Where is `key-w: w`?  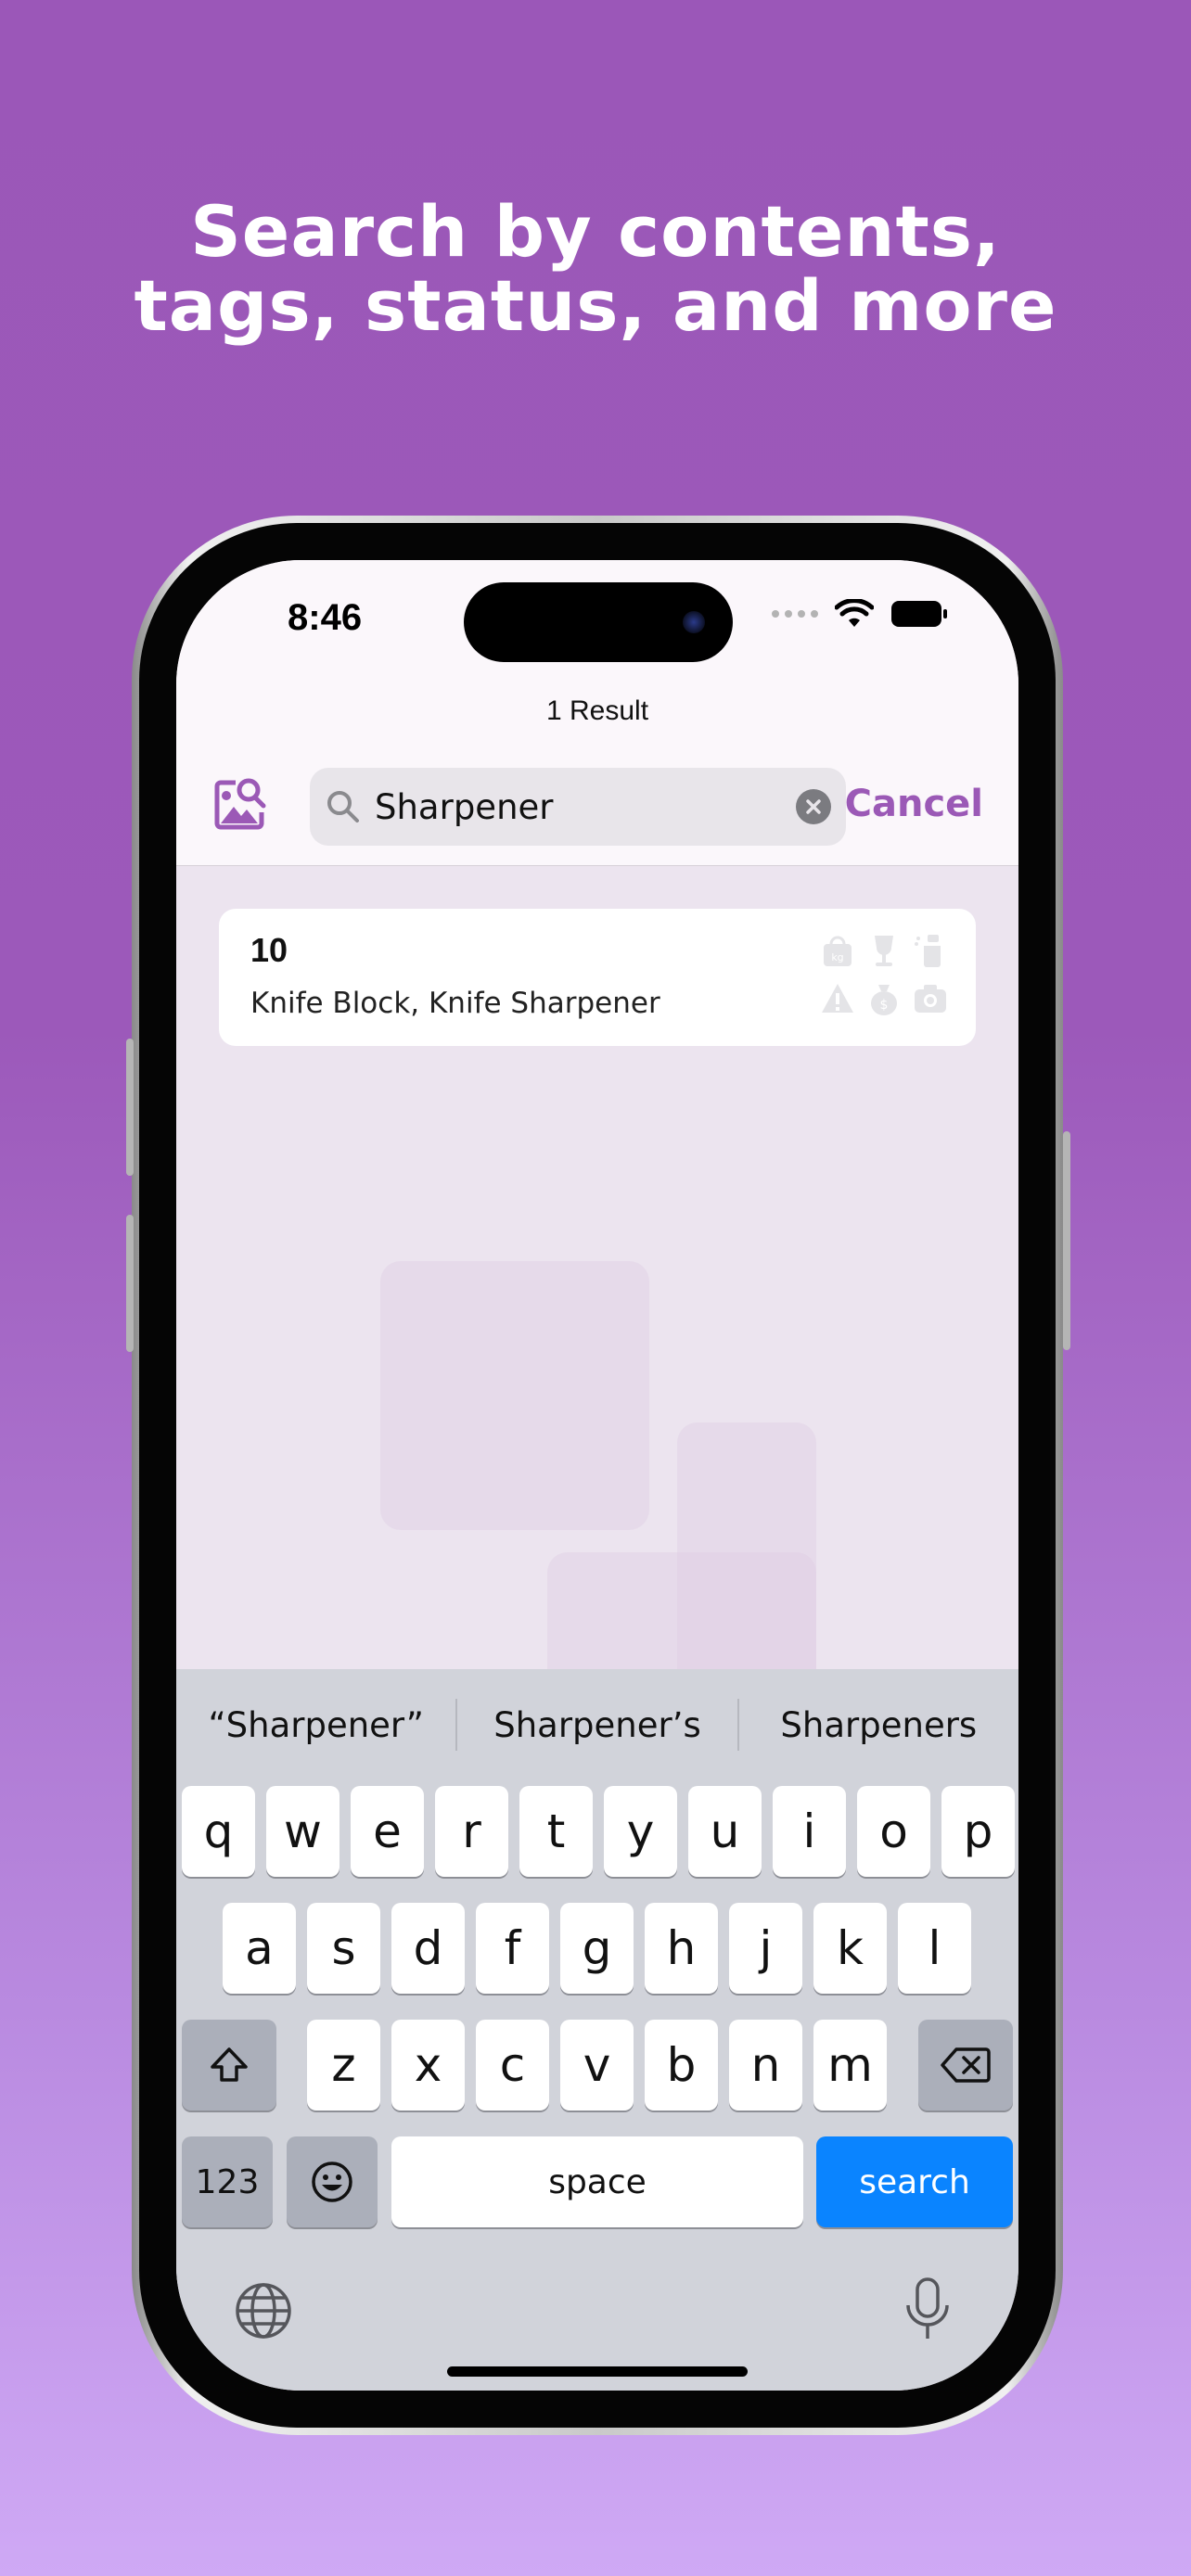
key-w: w is located at coordinates (302, 1832).